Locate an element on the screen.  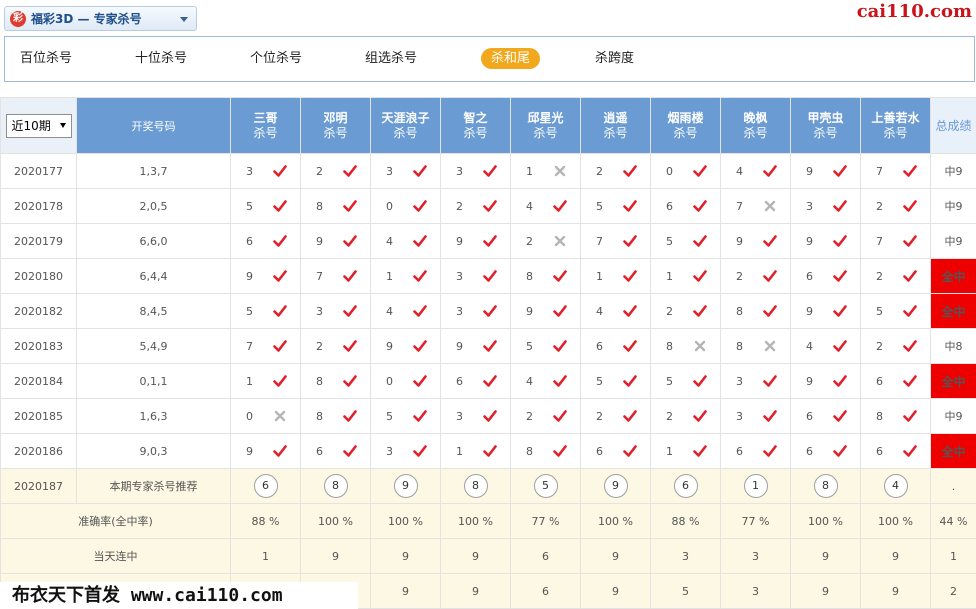
draw-number-cell: 8,4,5 is located at coordinates (153, 311).